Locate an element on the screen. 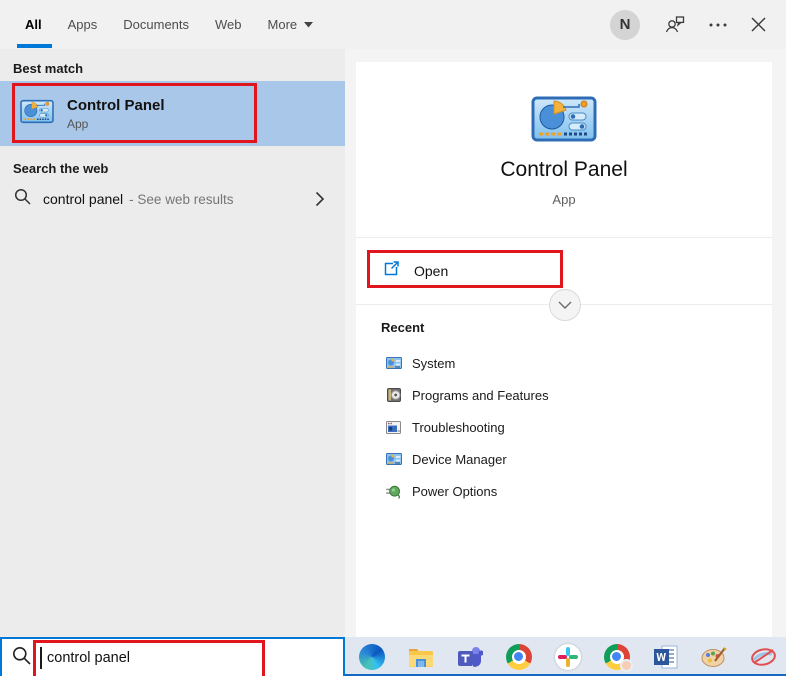 The height and width of the screenshot is (676, 786). disc-icon is located at coordinates (393, 395).